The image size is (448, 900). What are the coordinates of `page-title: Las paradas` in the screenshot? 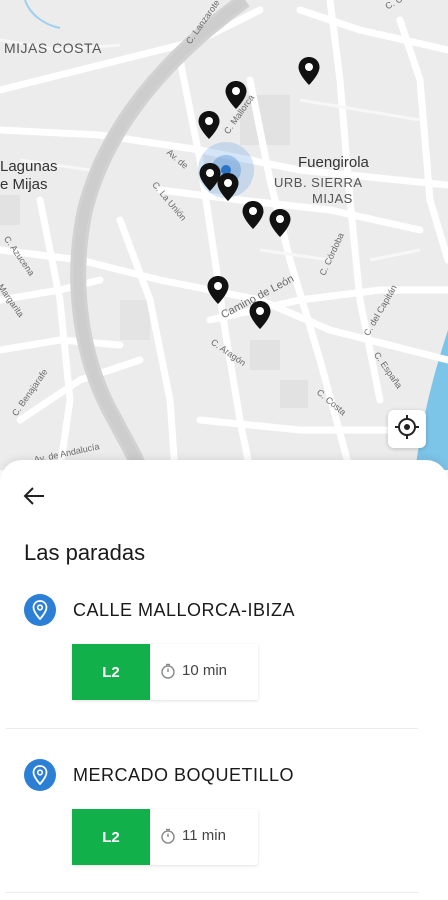 It's located at (85, 552).